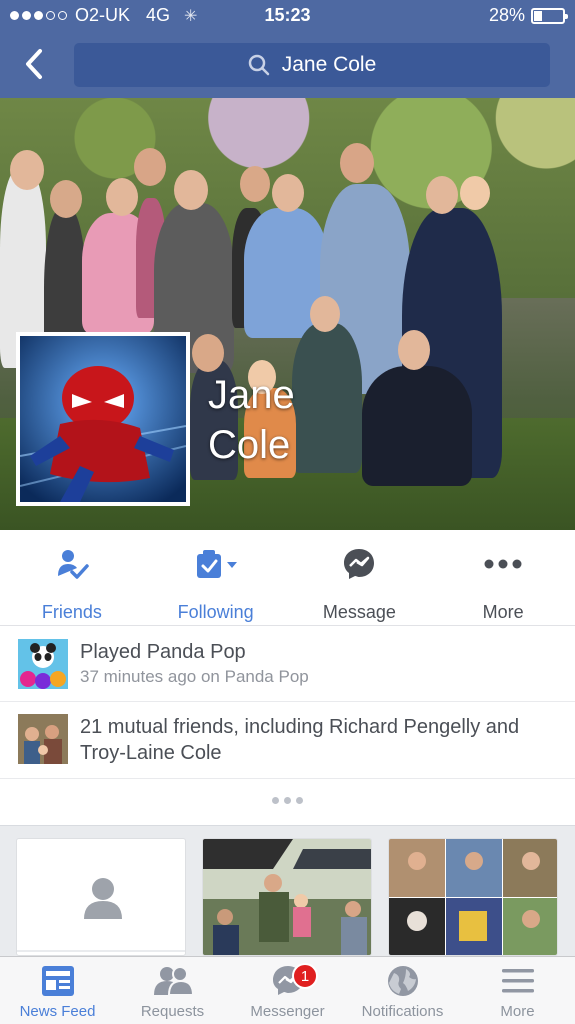 Image resolution: width=575 pixels, height=1024 pixels. Describe the element at coordinates (43, 739) in the screenshot. I see `mutual-friends-photo` at that location.